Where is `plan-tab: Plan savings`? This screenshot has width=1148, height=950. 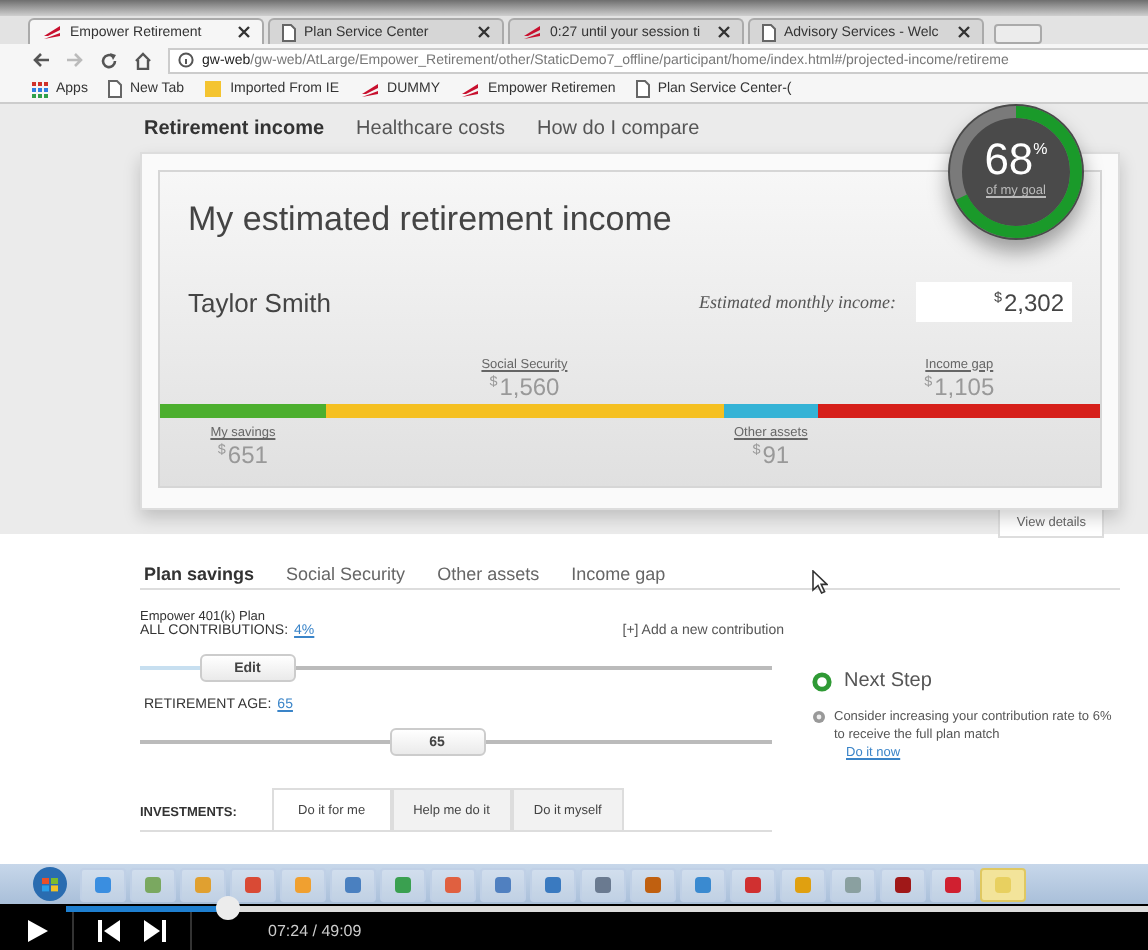 plan-tab: Plan savings is located at coordinates (199, 573).